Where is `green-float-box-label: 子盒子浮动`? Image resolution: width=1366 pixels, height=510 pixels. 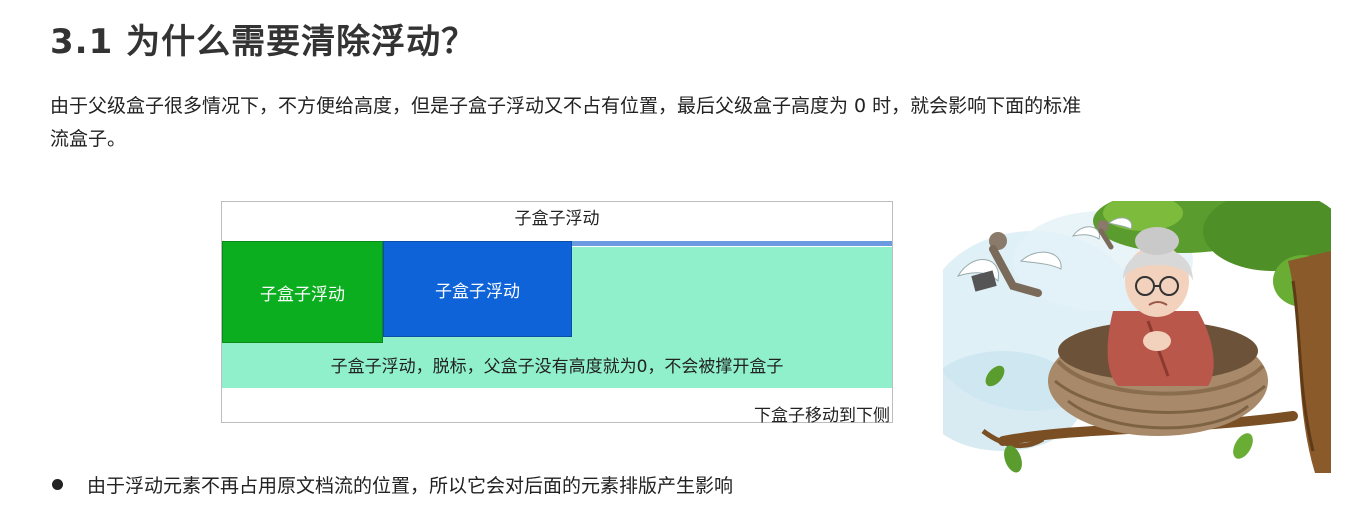 green-float-box-label: 子盒子浮动 is located at coordinates (302, 294).